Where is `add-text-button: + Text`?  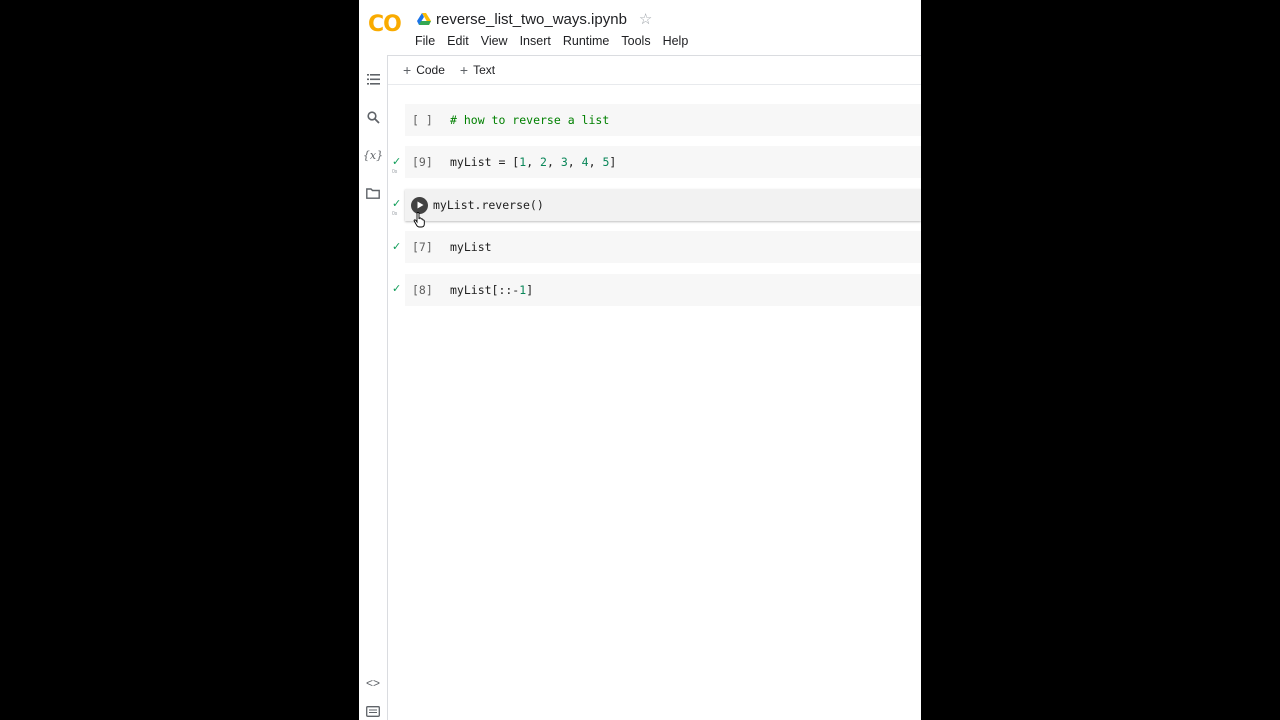 add-text-button: + Text is located at coordinates (477, 70).